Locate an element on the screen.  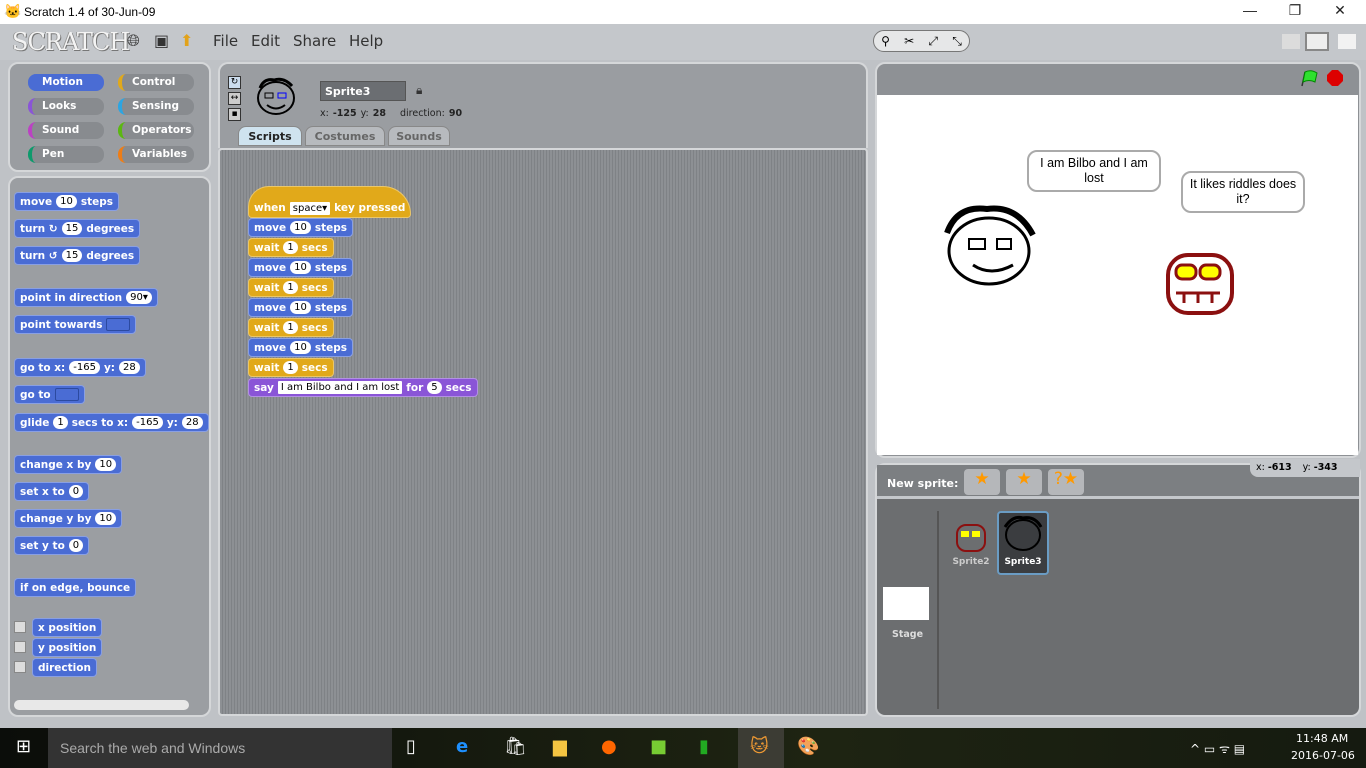
share-upload-icon: ⬆ is located at coordinates (186, 40).